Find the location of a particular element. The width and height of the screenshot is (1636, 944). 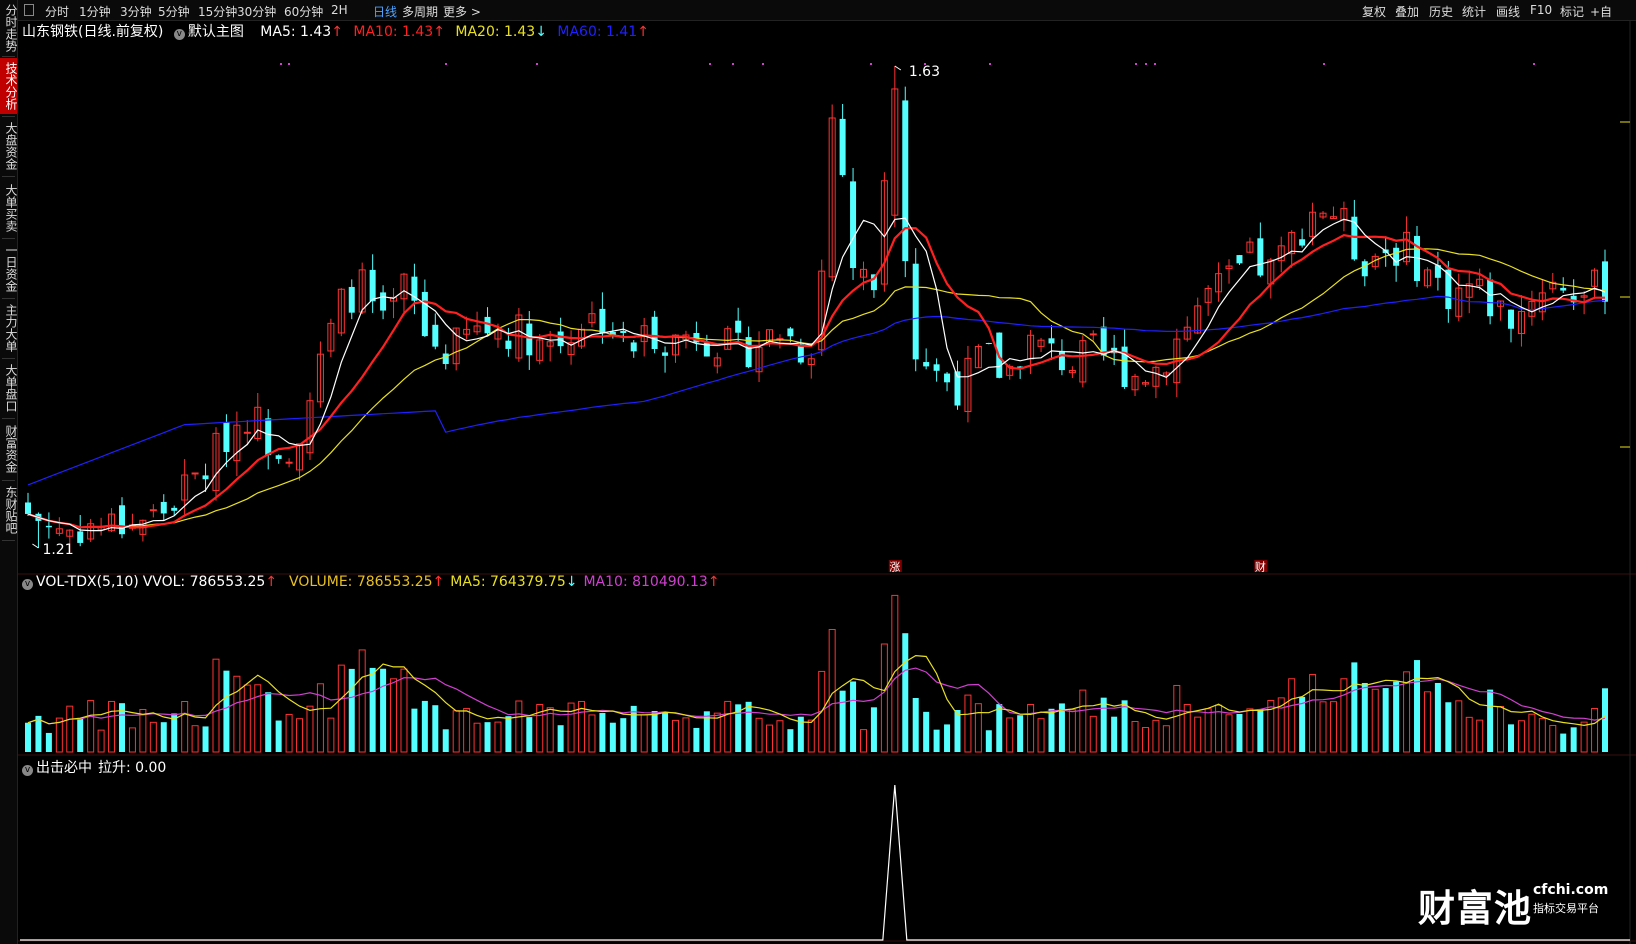

ma10-legend: MA10: 1.43↑ is located at coordinates (399, 32).